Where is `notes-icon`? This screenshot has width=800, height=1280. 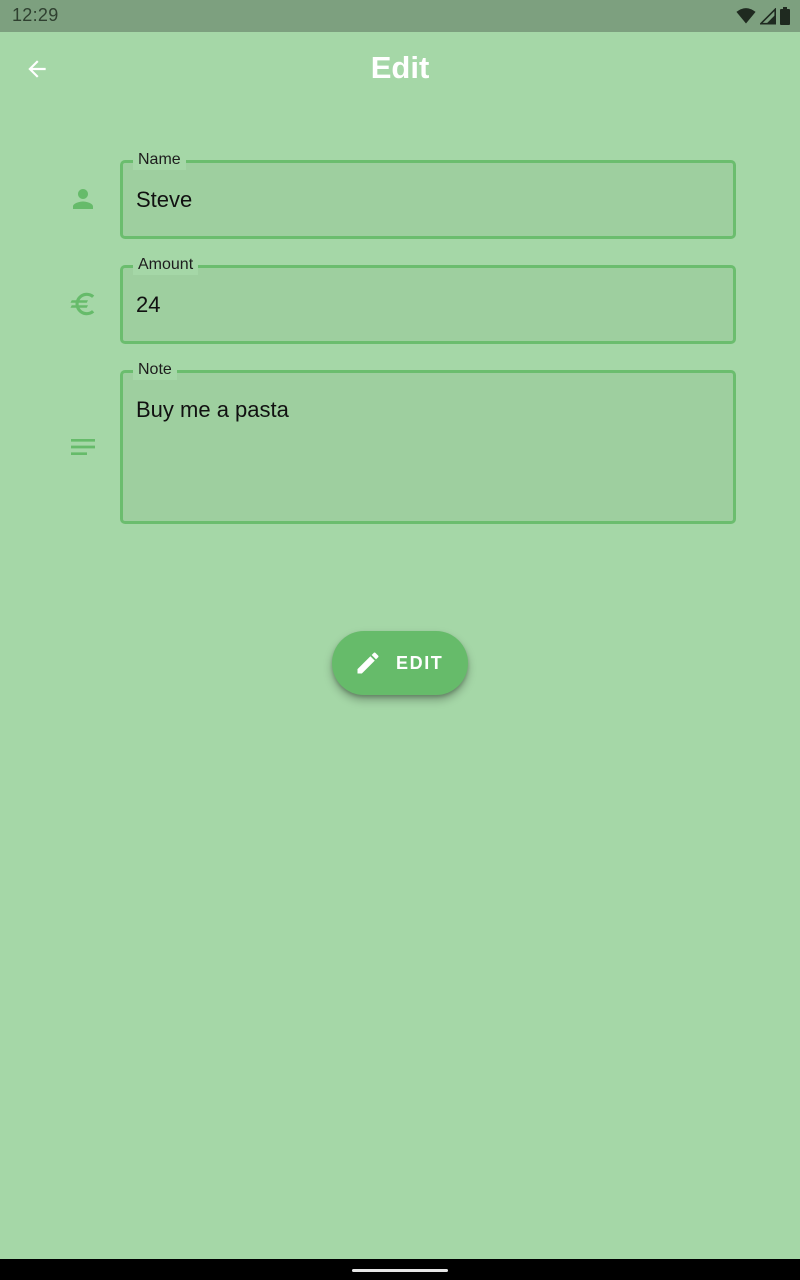
notes-icon is located at coordinates (83, 447).